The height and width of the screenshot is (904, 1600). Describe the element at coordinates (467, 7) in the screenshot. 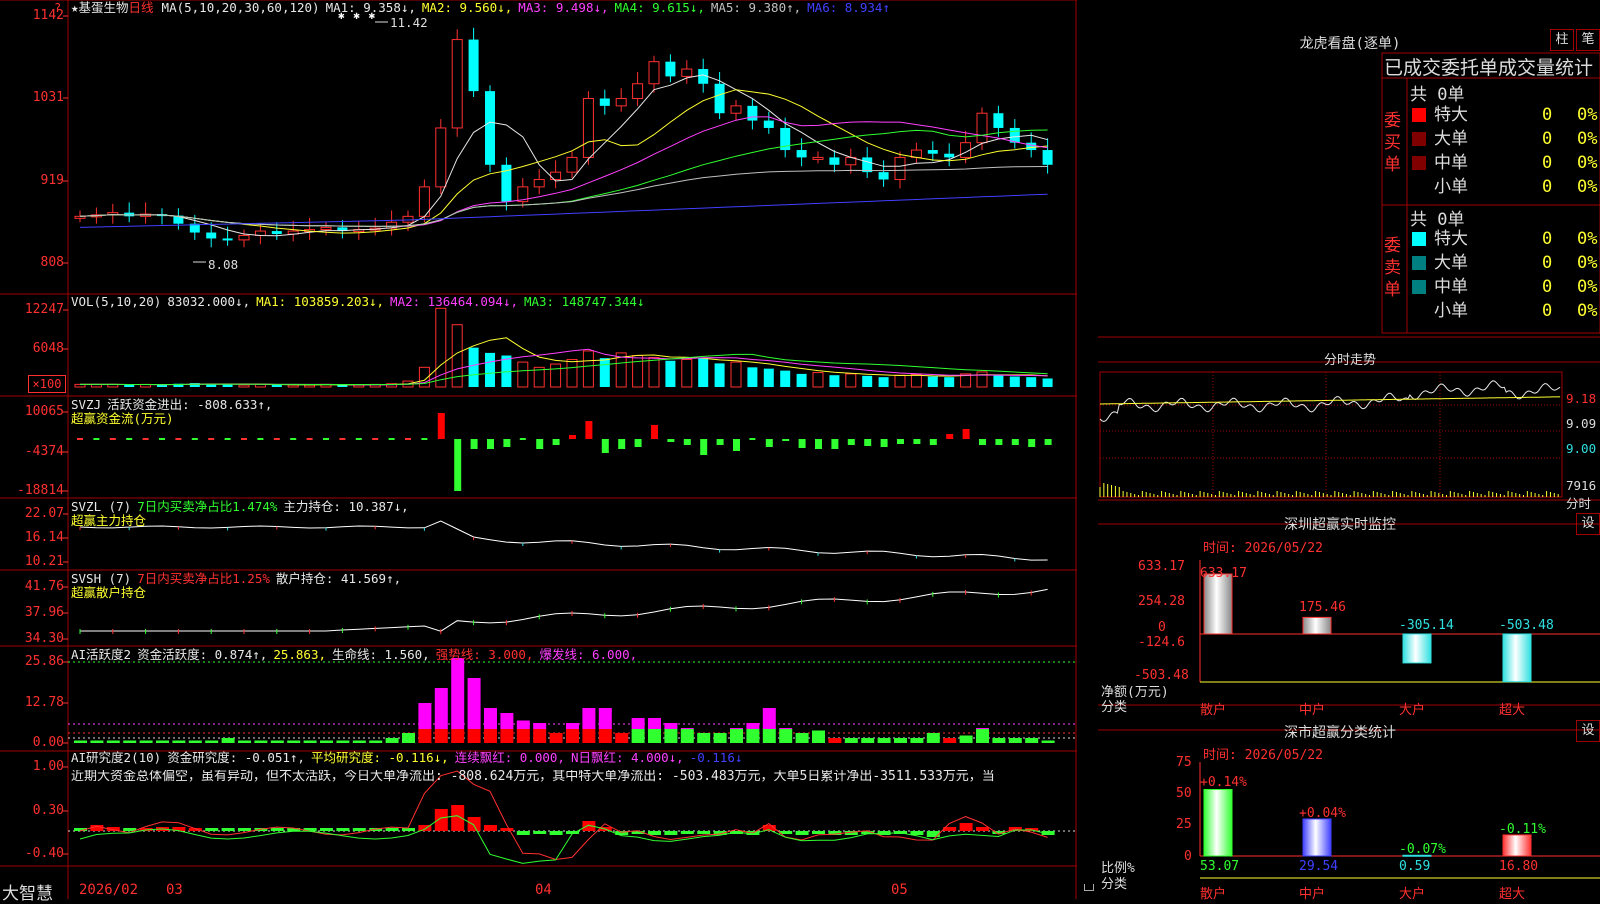

I see `main-legend-item-2: MA2: 9.560↓,` at that location.